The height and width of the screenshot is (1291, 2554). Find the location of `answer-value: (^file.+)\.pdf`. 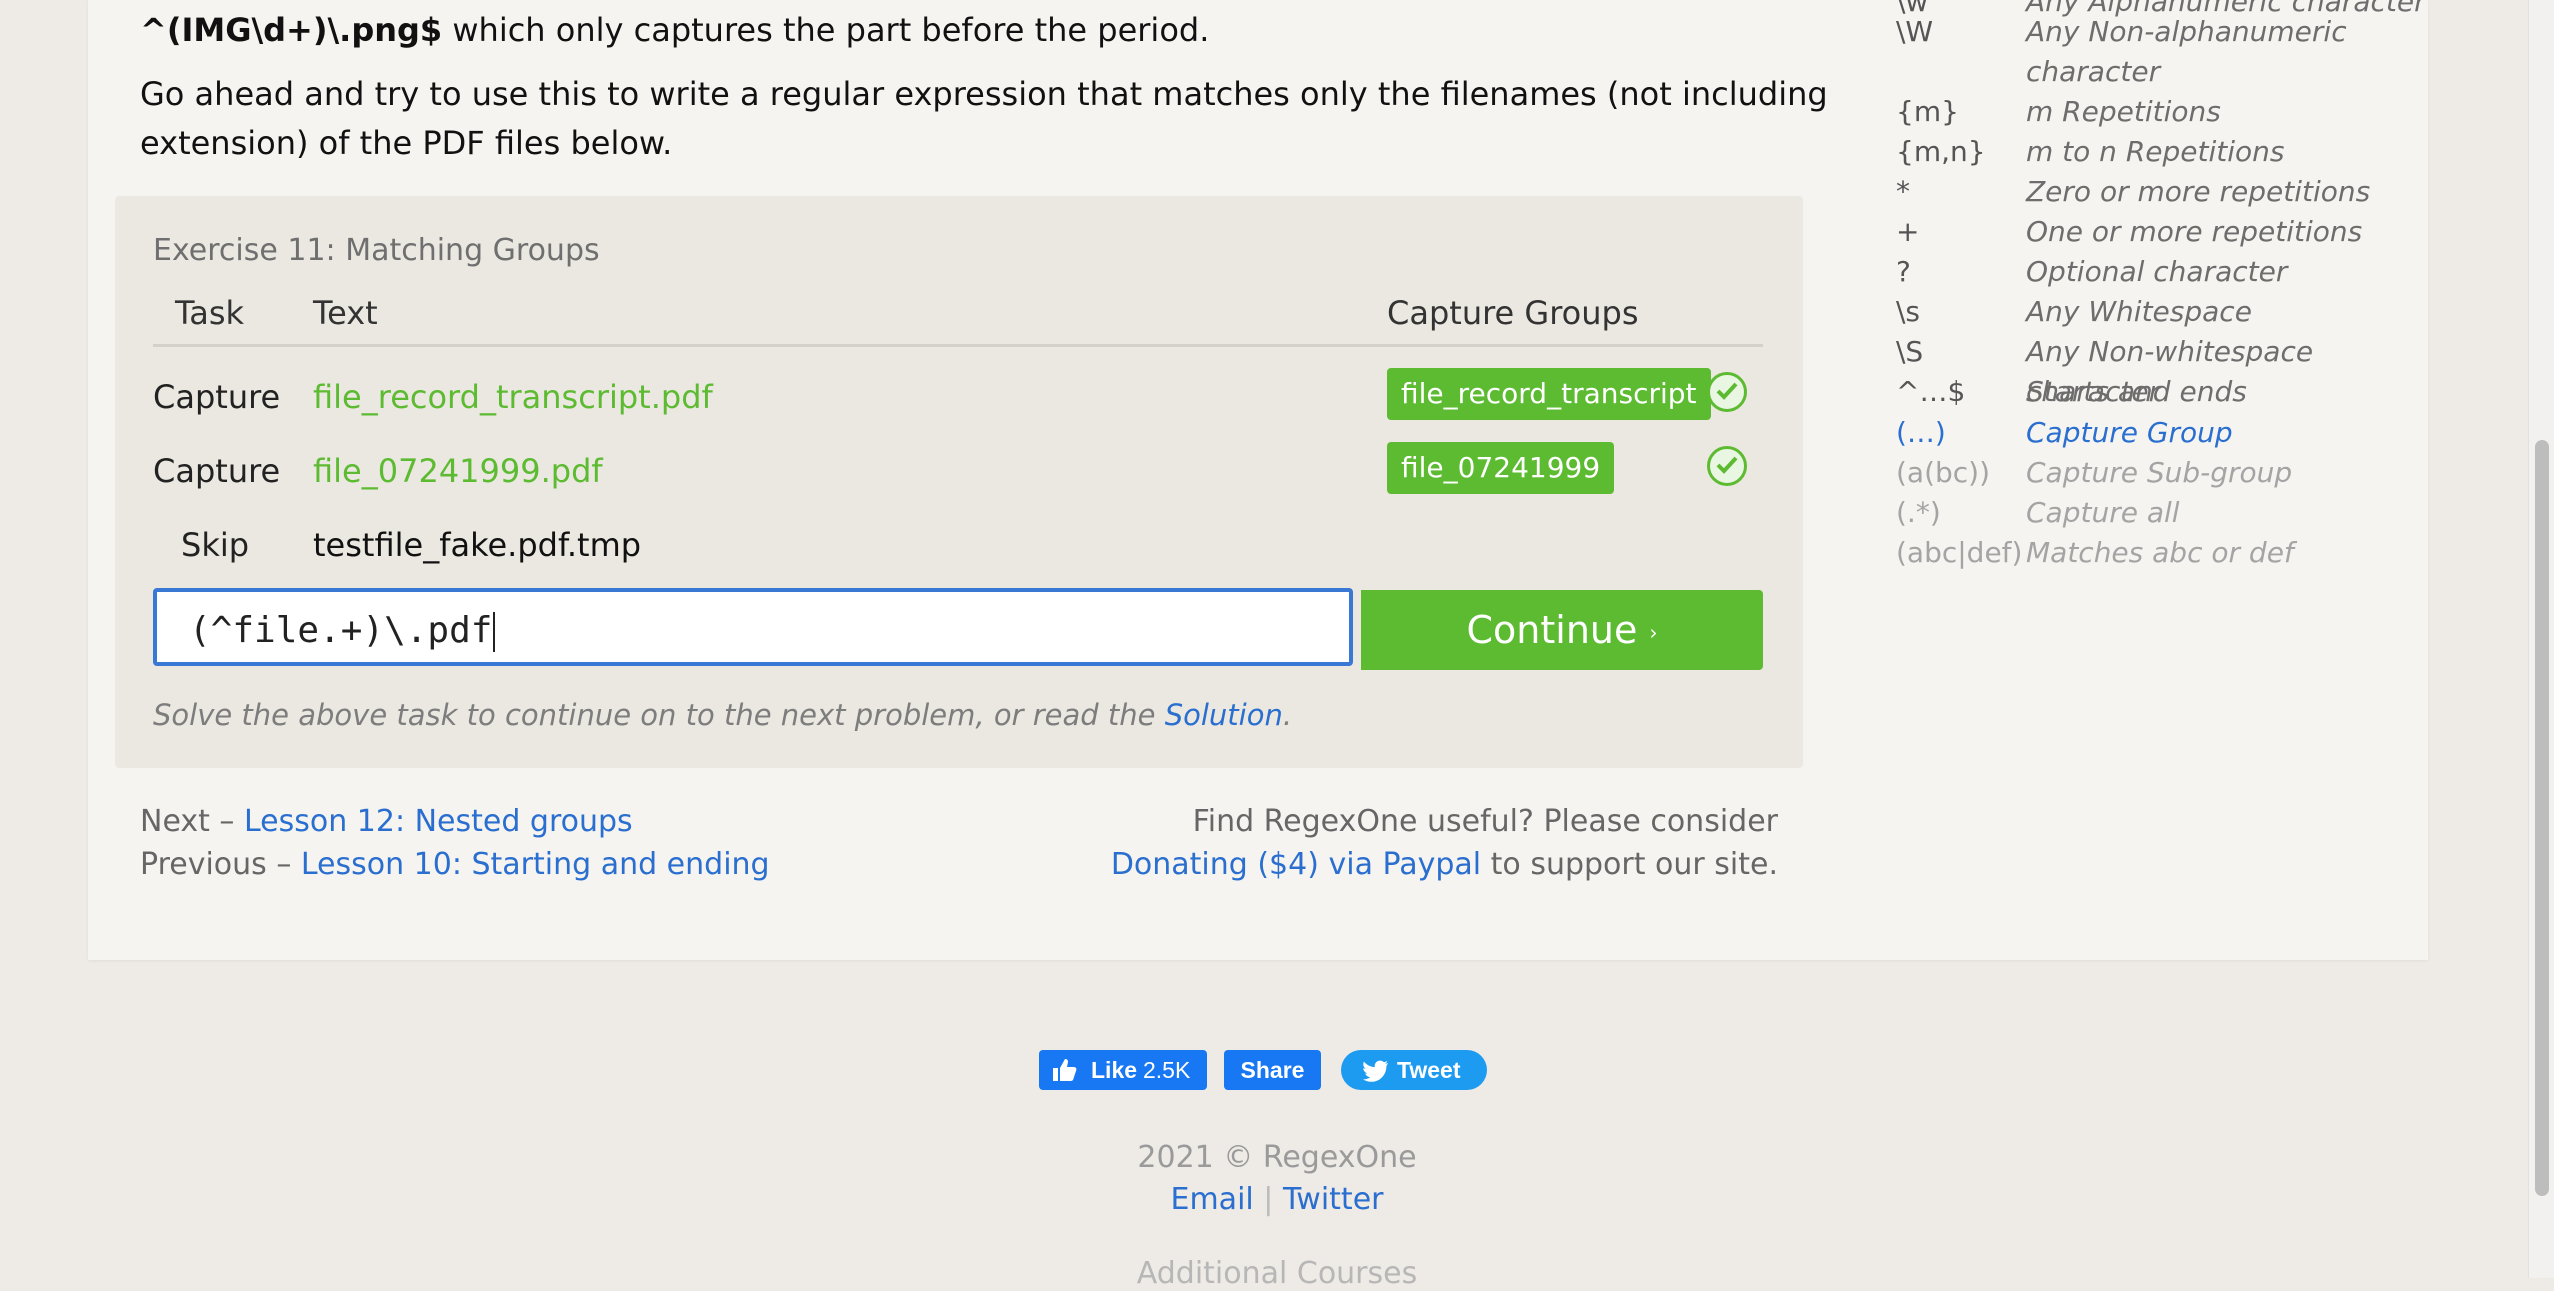

answer-value: (^file.+)\.pdf is located at coordinates (341, 630).